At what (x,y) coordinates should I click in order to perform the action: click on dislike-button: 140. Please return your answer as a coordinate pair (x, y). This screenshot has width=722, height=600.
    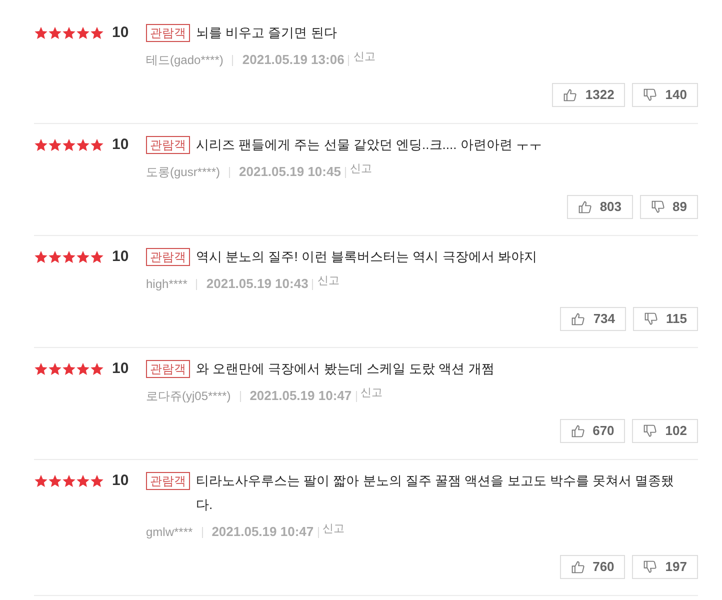
    Looking at the image, I should click on (665, 95).